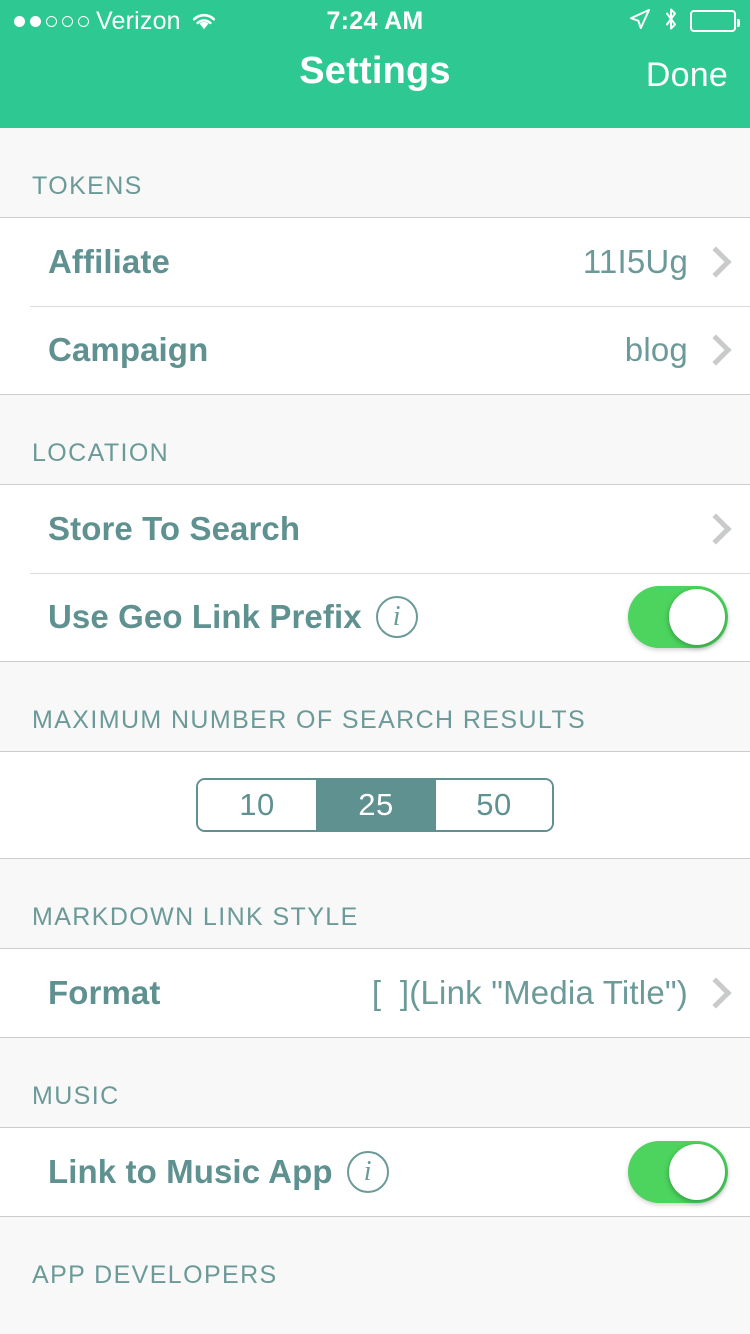  What do you see at coordinates (104, 992) in the screenshot?
I see `row-label: Format` at bounding box center [104, 992].